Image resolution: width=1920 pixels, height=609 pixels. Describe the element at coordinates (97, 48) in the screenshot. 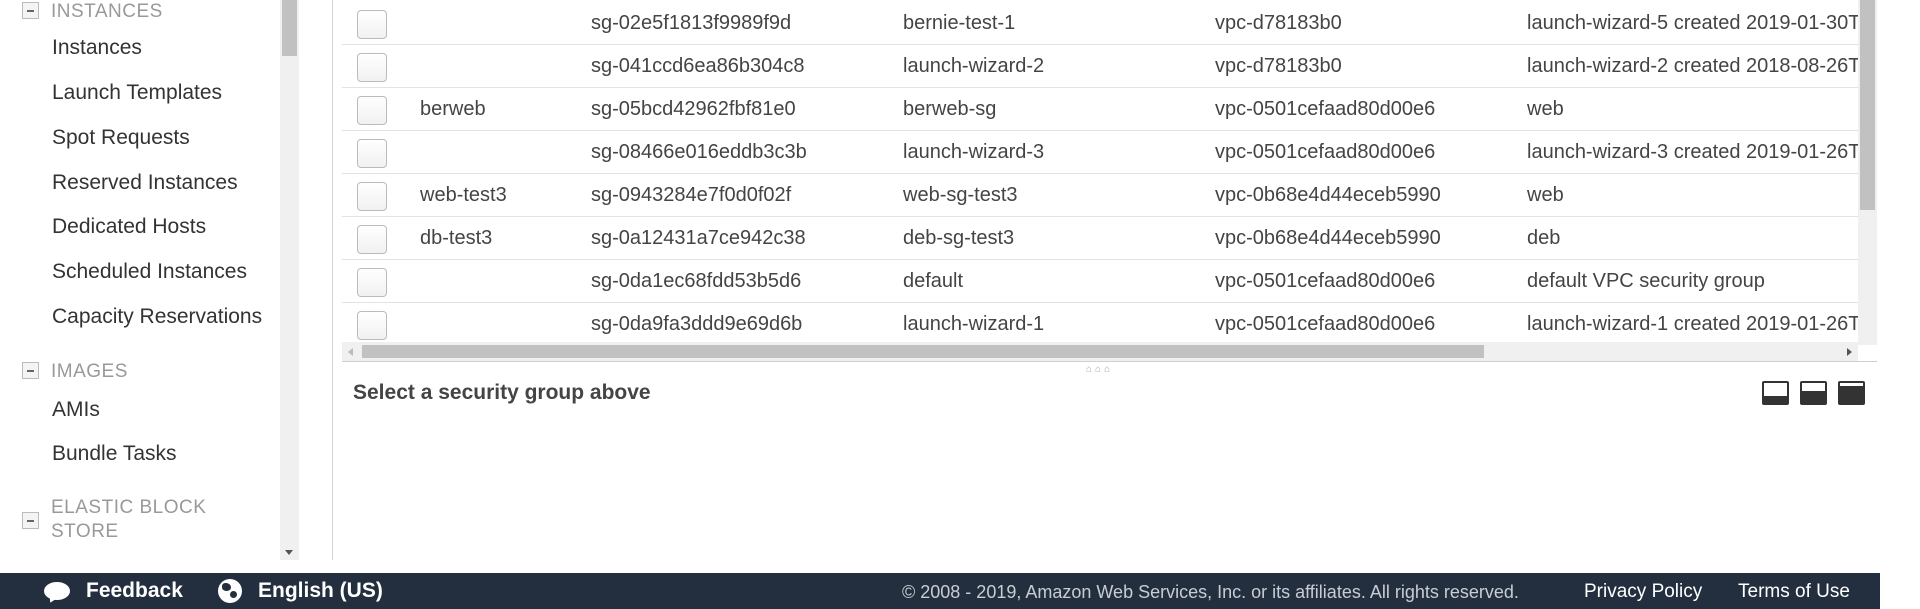

I see `sidebar-item-instances: Instances` at that location.